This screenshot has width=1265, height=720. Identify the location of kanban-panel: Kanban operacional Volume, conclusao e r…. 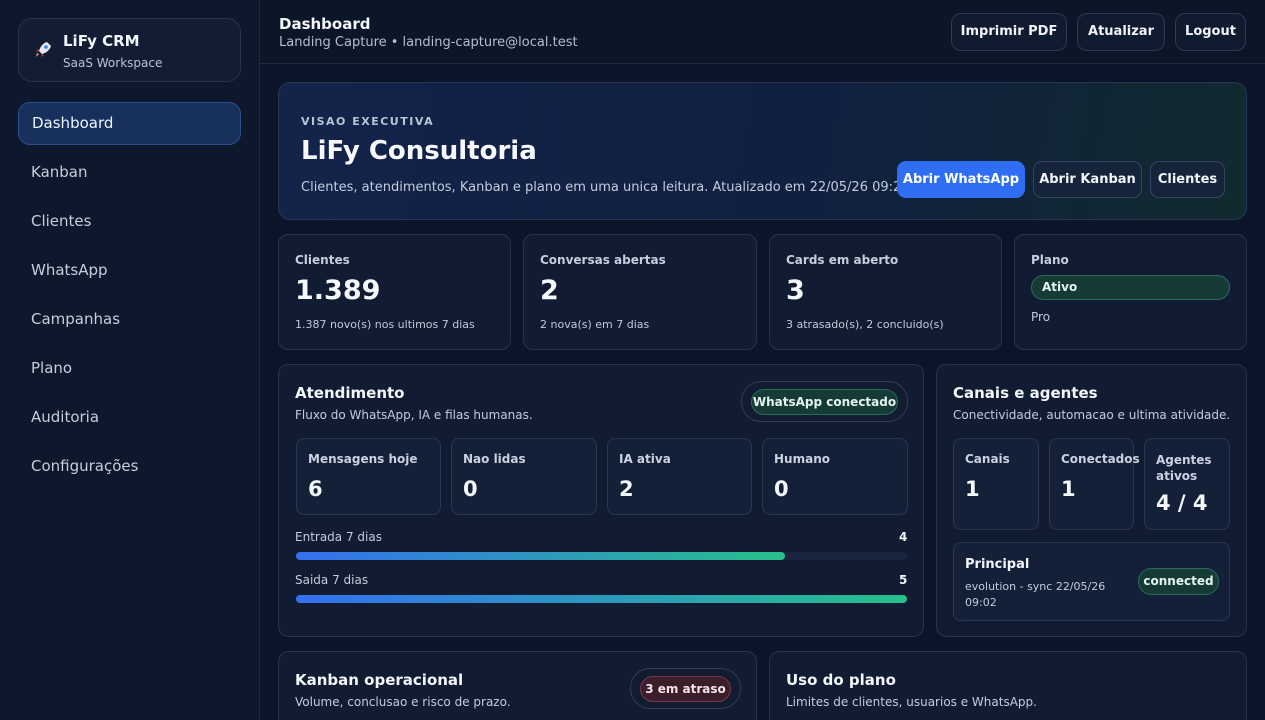
(517, 685).